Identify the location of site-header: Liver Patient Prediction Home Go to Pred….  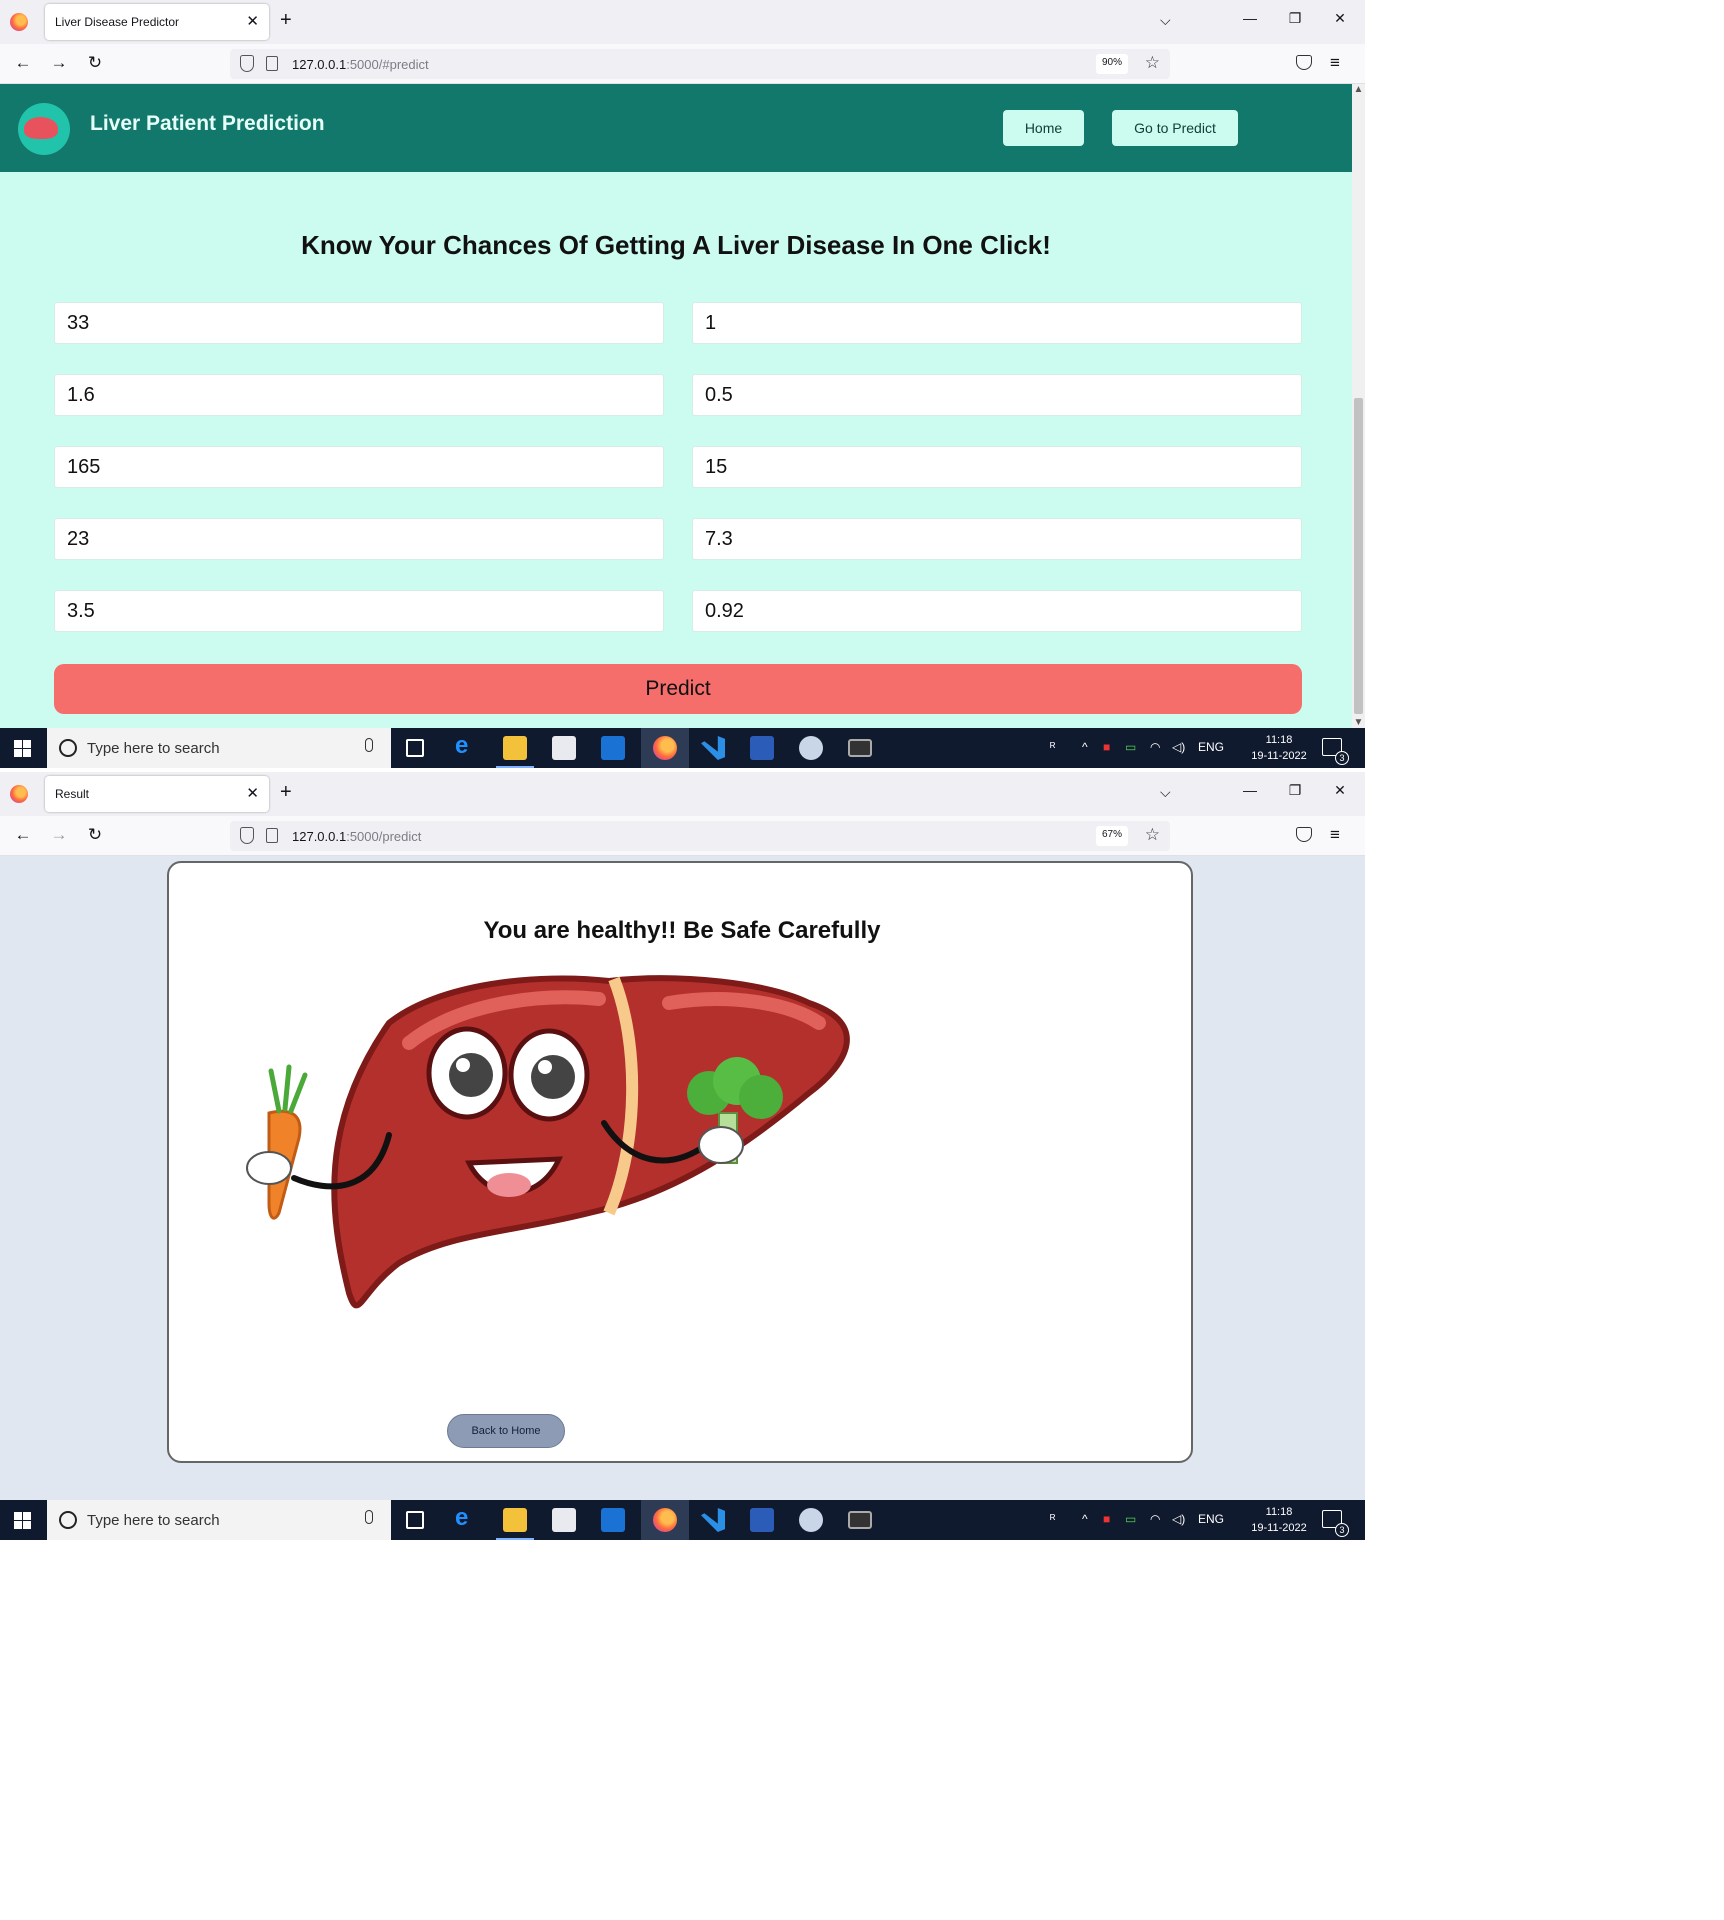
(676, 128).